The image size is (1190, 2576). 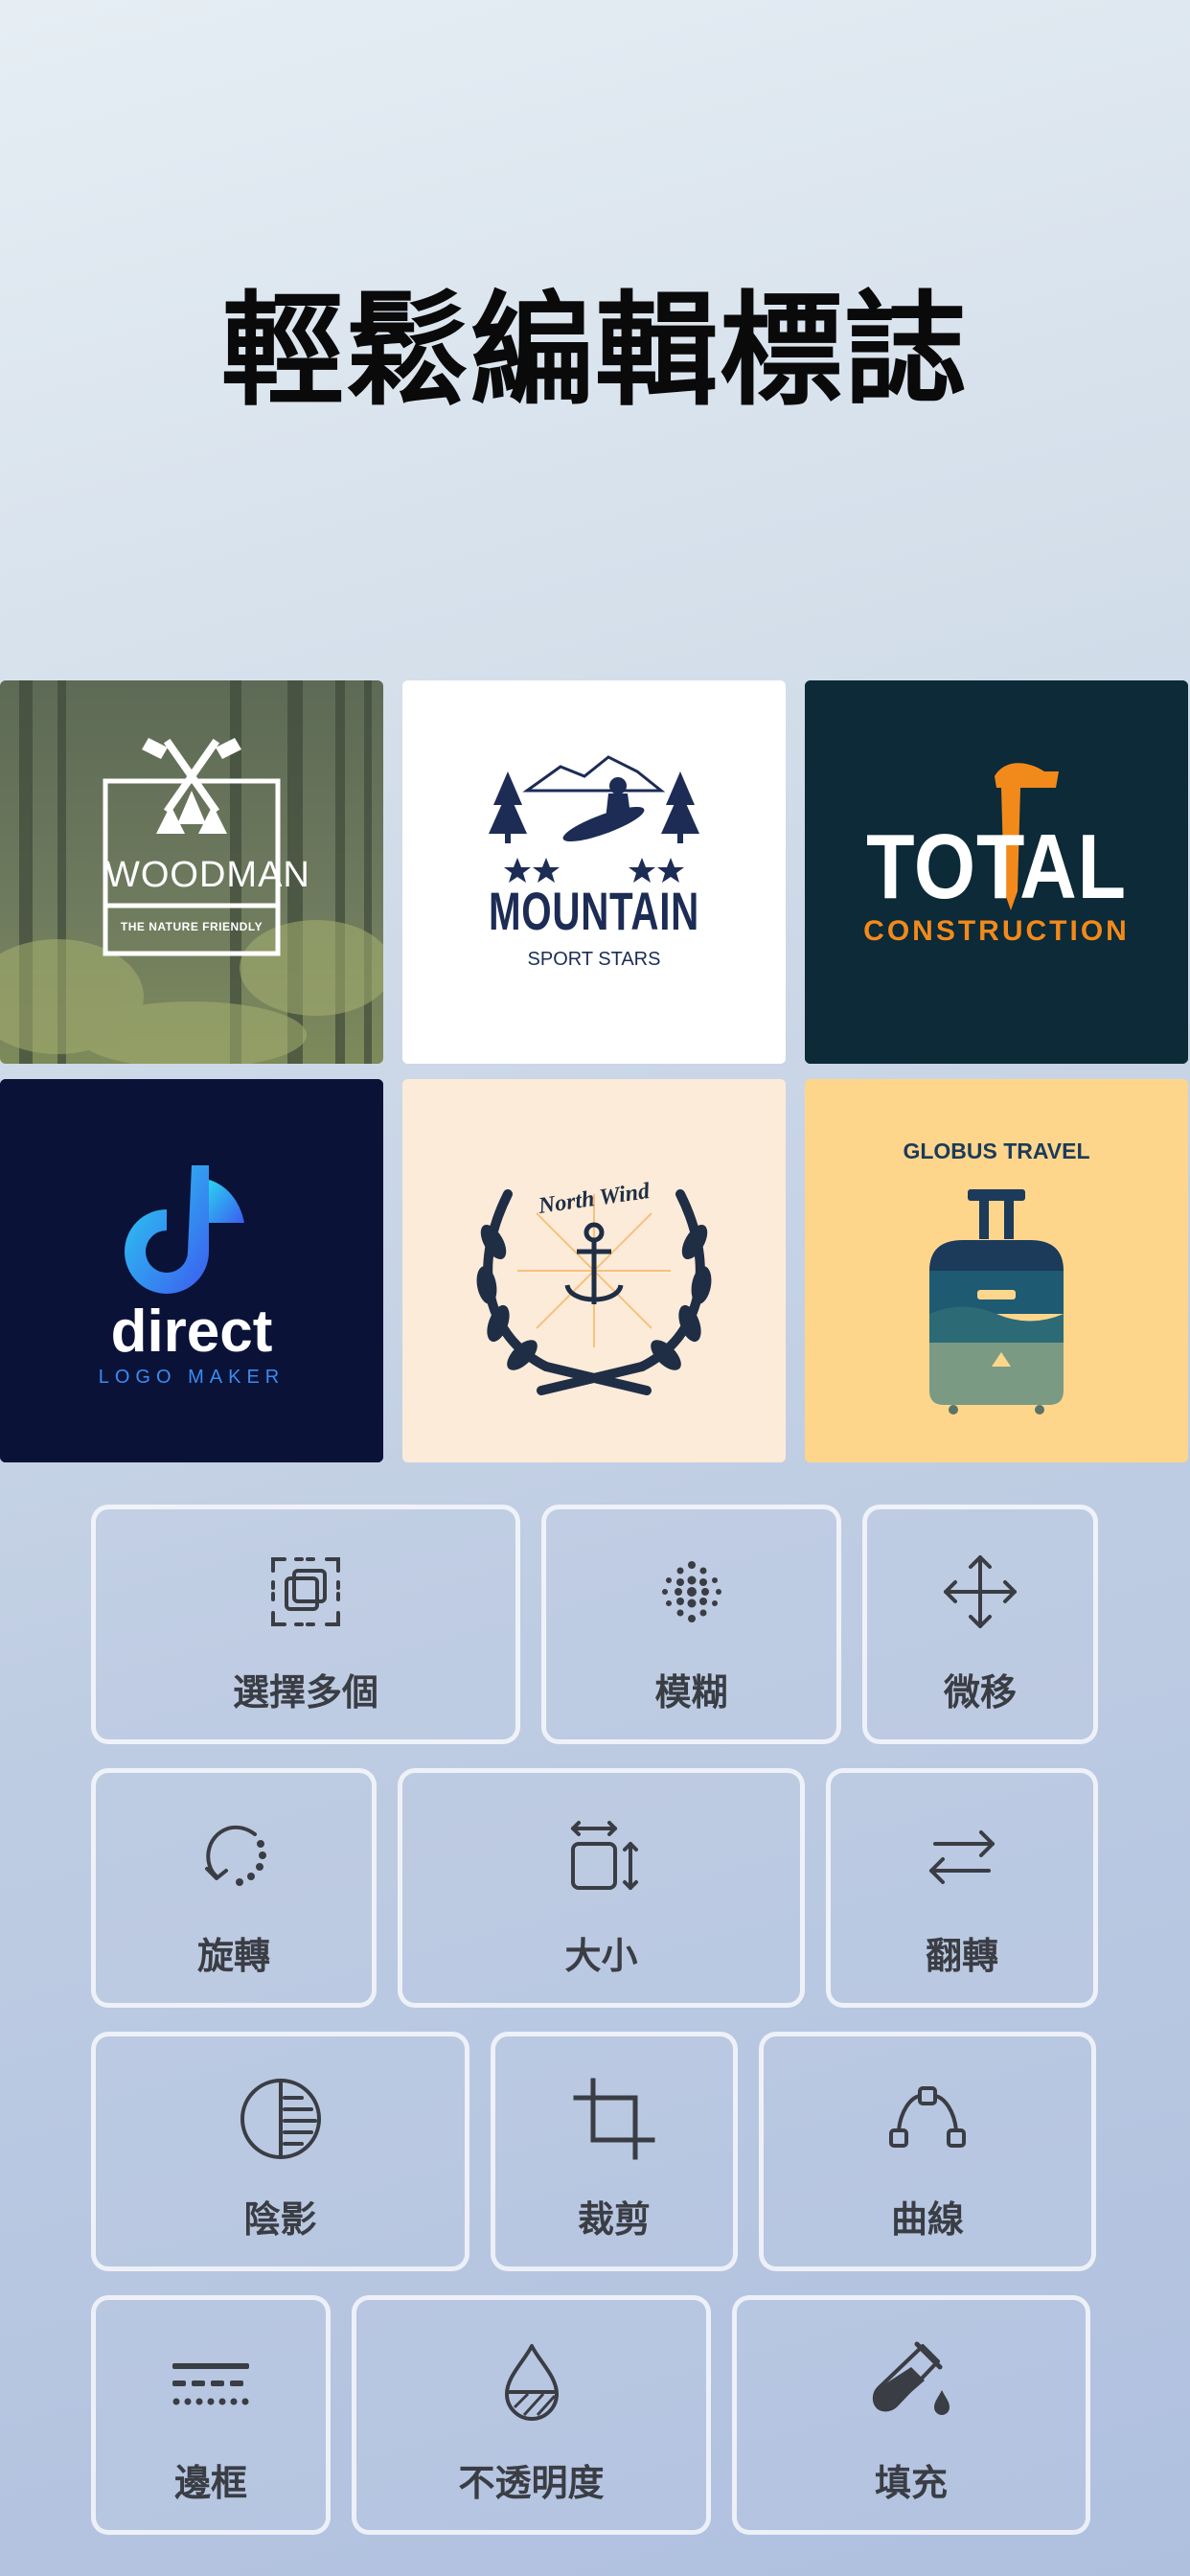 I want to click on mountain-tagline: SPORT STARS, so click(x=594, y=959).